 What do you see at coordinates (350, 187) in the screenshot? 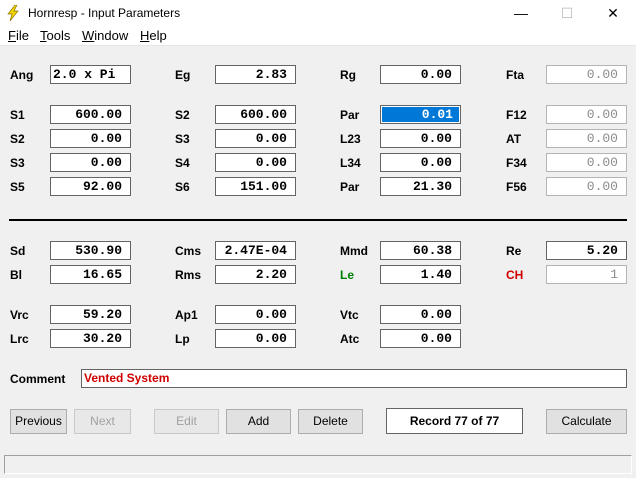
I see `label-par2: Par` at bounding box center [350, 187].